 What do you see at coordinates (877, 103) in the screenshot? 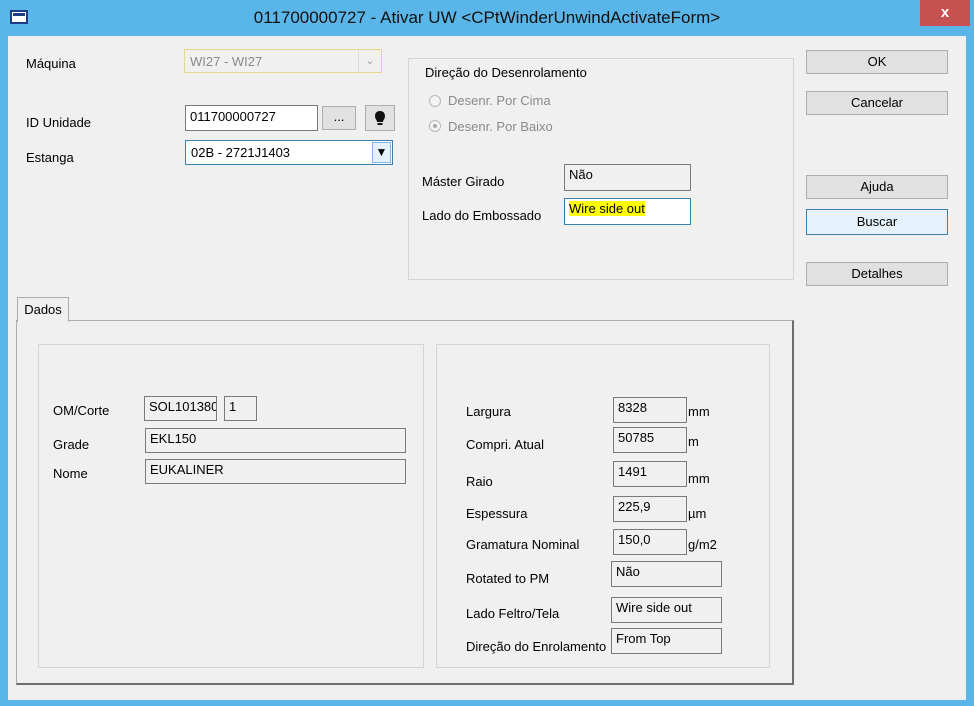
I see `cancelar-button: Cancelar` at bounding box center [877, 103].